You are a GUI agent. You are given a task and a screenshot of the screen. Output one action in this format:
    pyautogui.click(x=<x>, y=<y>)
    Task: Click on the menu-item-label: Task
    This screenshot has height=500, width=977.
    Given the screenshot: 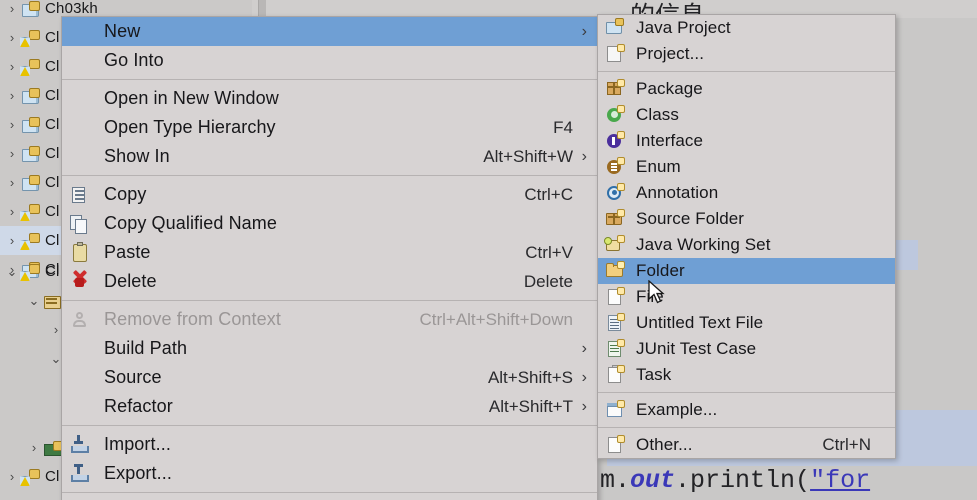 What is the action you would take?
    pyautogui.click(x=654, y=374)
    